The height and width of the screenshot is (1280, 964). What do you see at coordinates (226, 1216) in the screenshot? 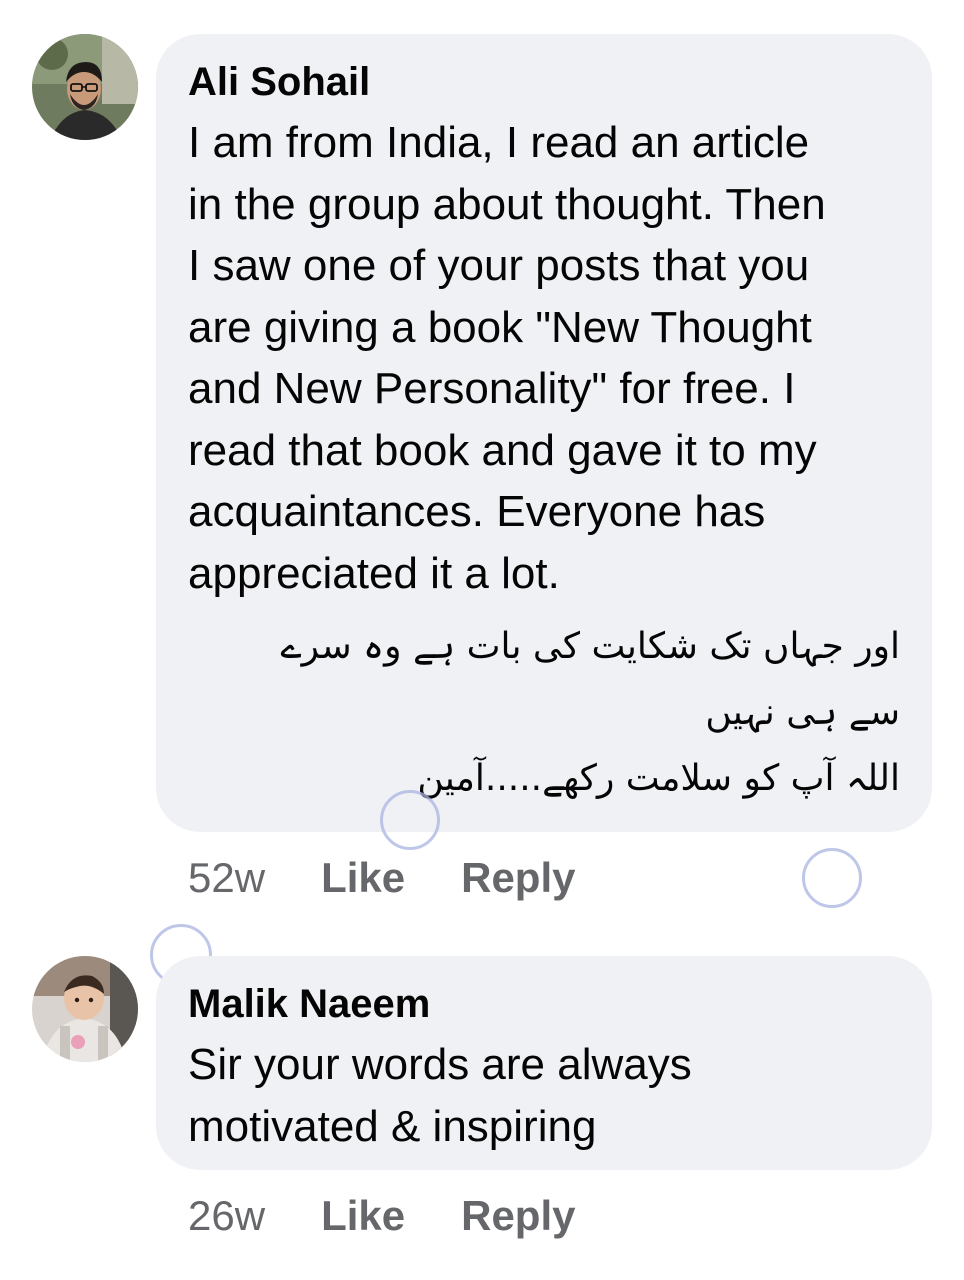
I see `comment-timestamp: 26w` at bounding box center [226, 1216].